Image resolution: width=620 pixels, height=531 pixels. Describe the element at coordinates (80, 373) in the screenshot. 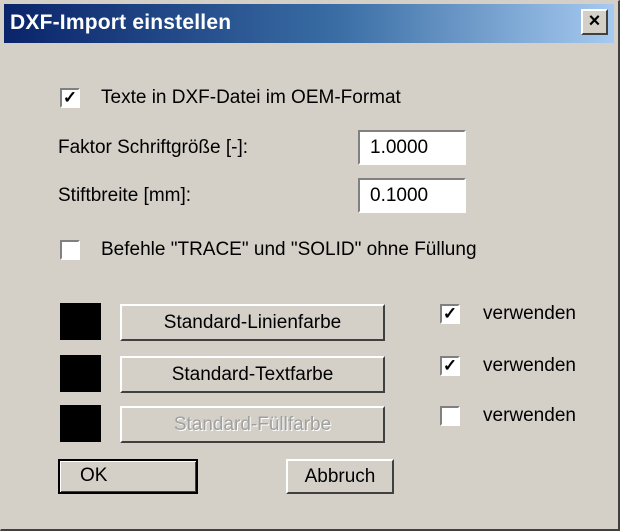

I see `text-color-swatch` at that location.